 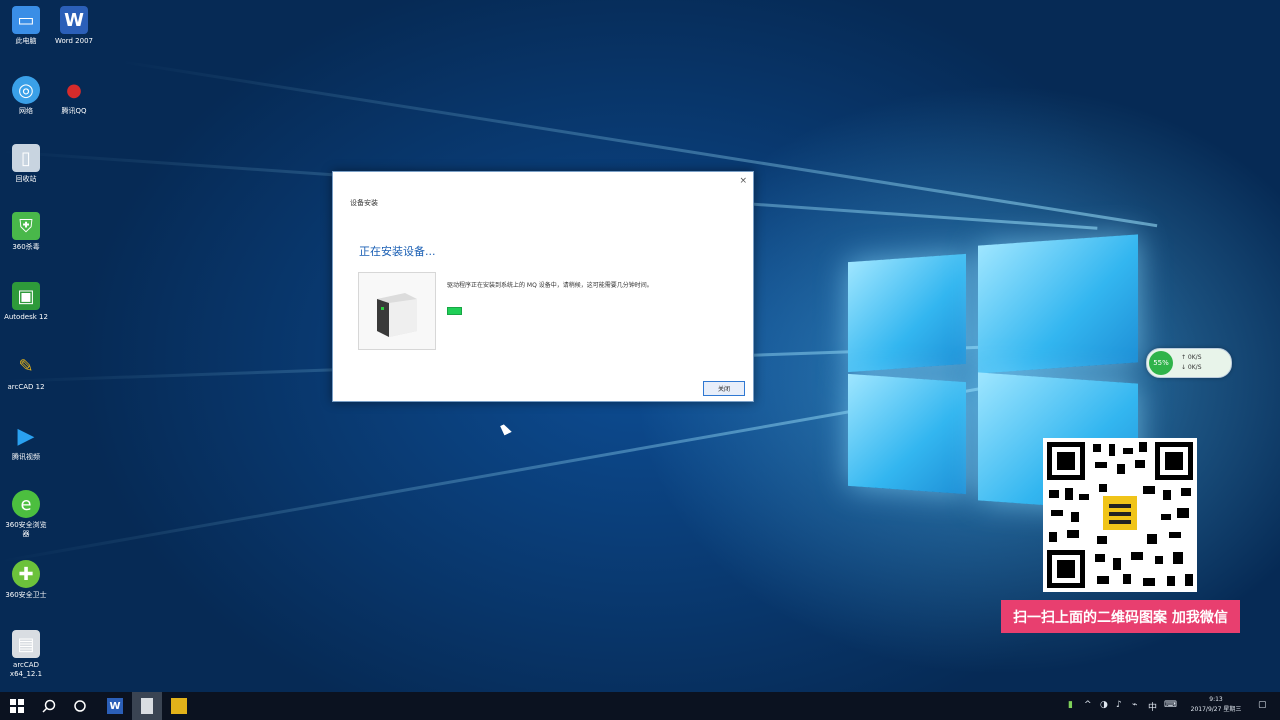 I want to click on cad-icon, so click(x=179, y=706).